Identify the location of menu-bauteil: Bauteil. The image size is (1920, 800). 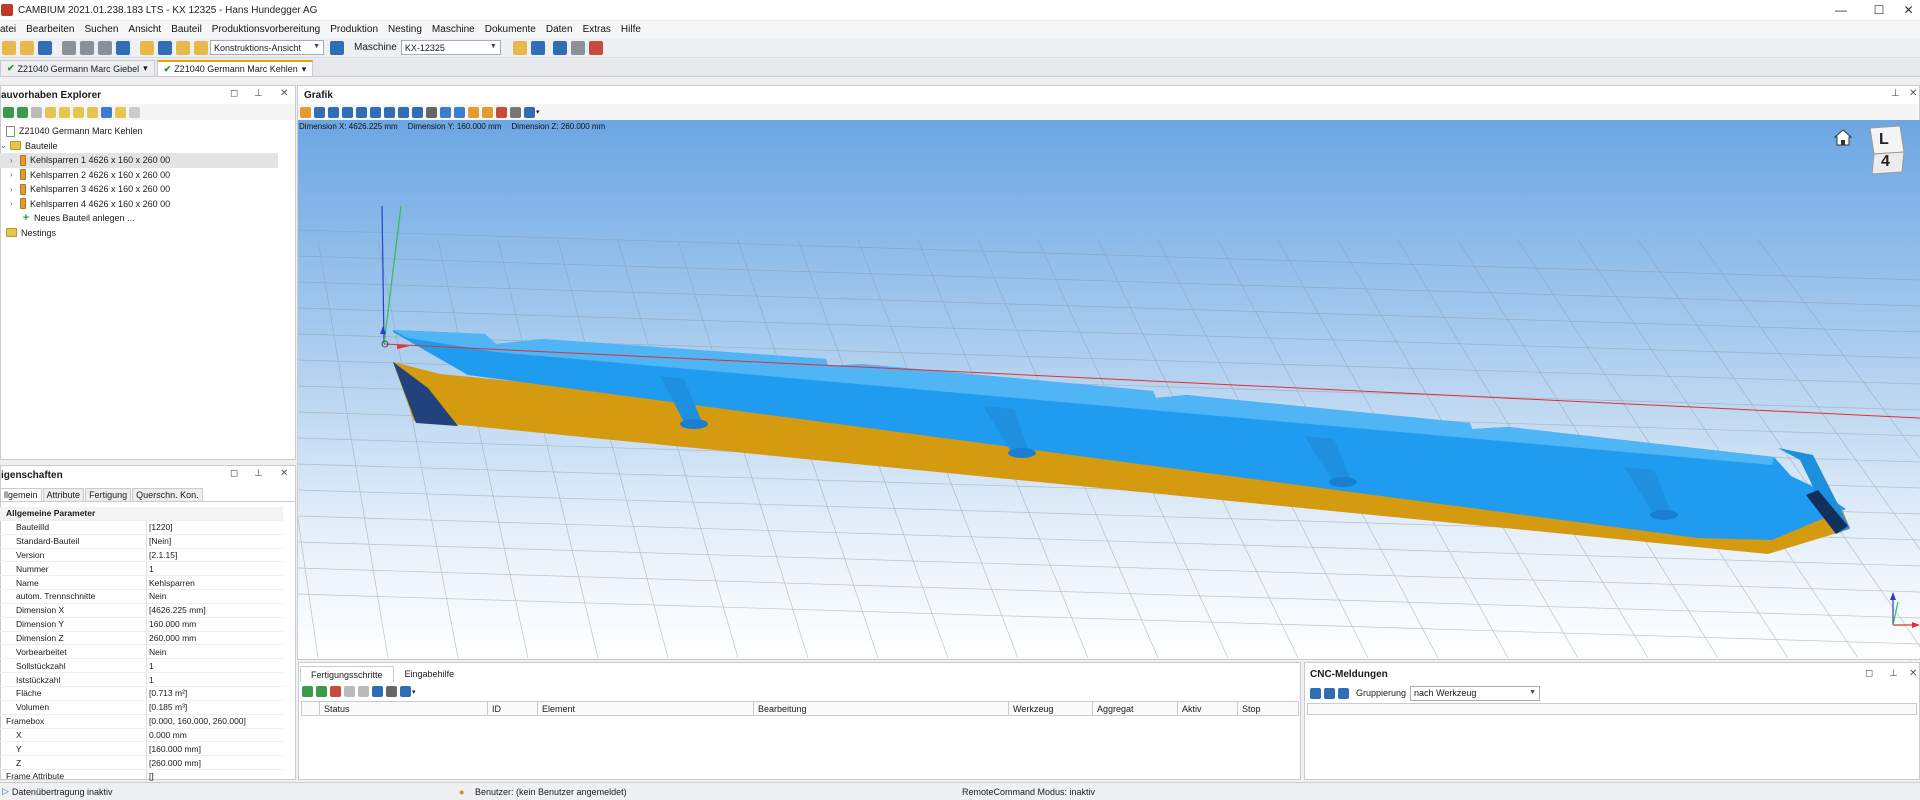
(186, 29).